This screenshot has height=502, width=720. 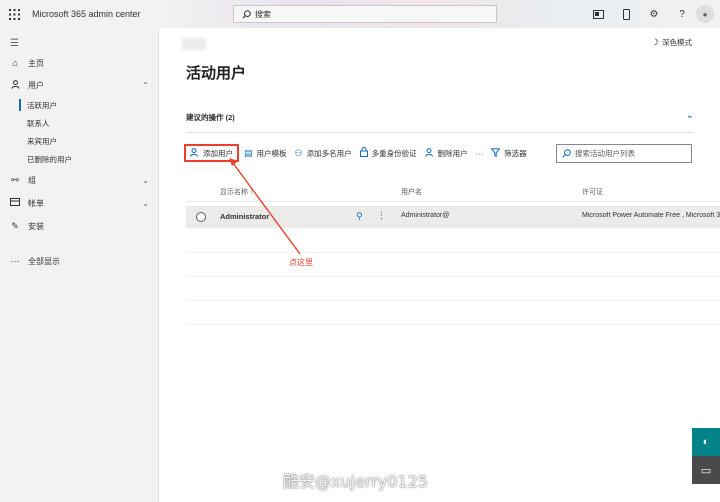 I want to click on delete-user-button: 删除用户, so click(x=446, y=153).